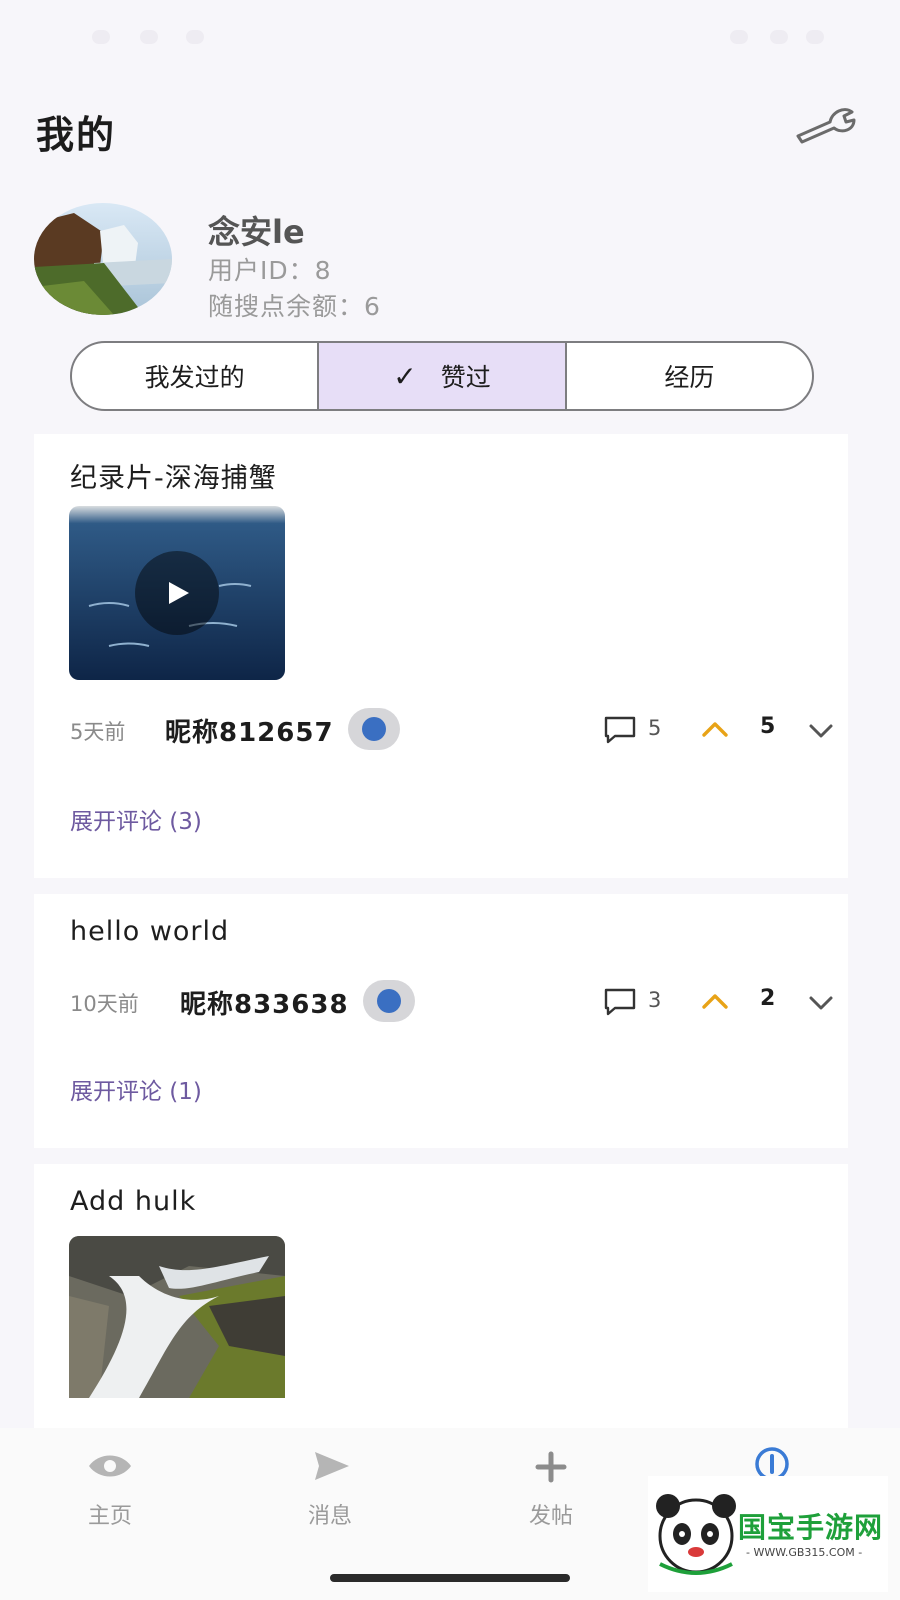  I want to click on post-card: hello world 10天前 昵称833638 3 2 展开评论 (1), so click(441, 1021).